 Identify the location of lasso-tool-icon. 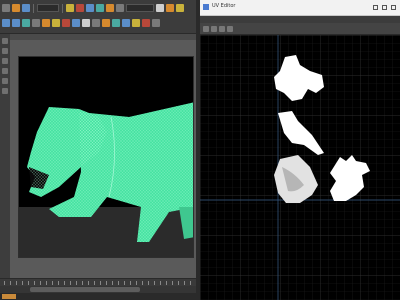
(5, 51).